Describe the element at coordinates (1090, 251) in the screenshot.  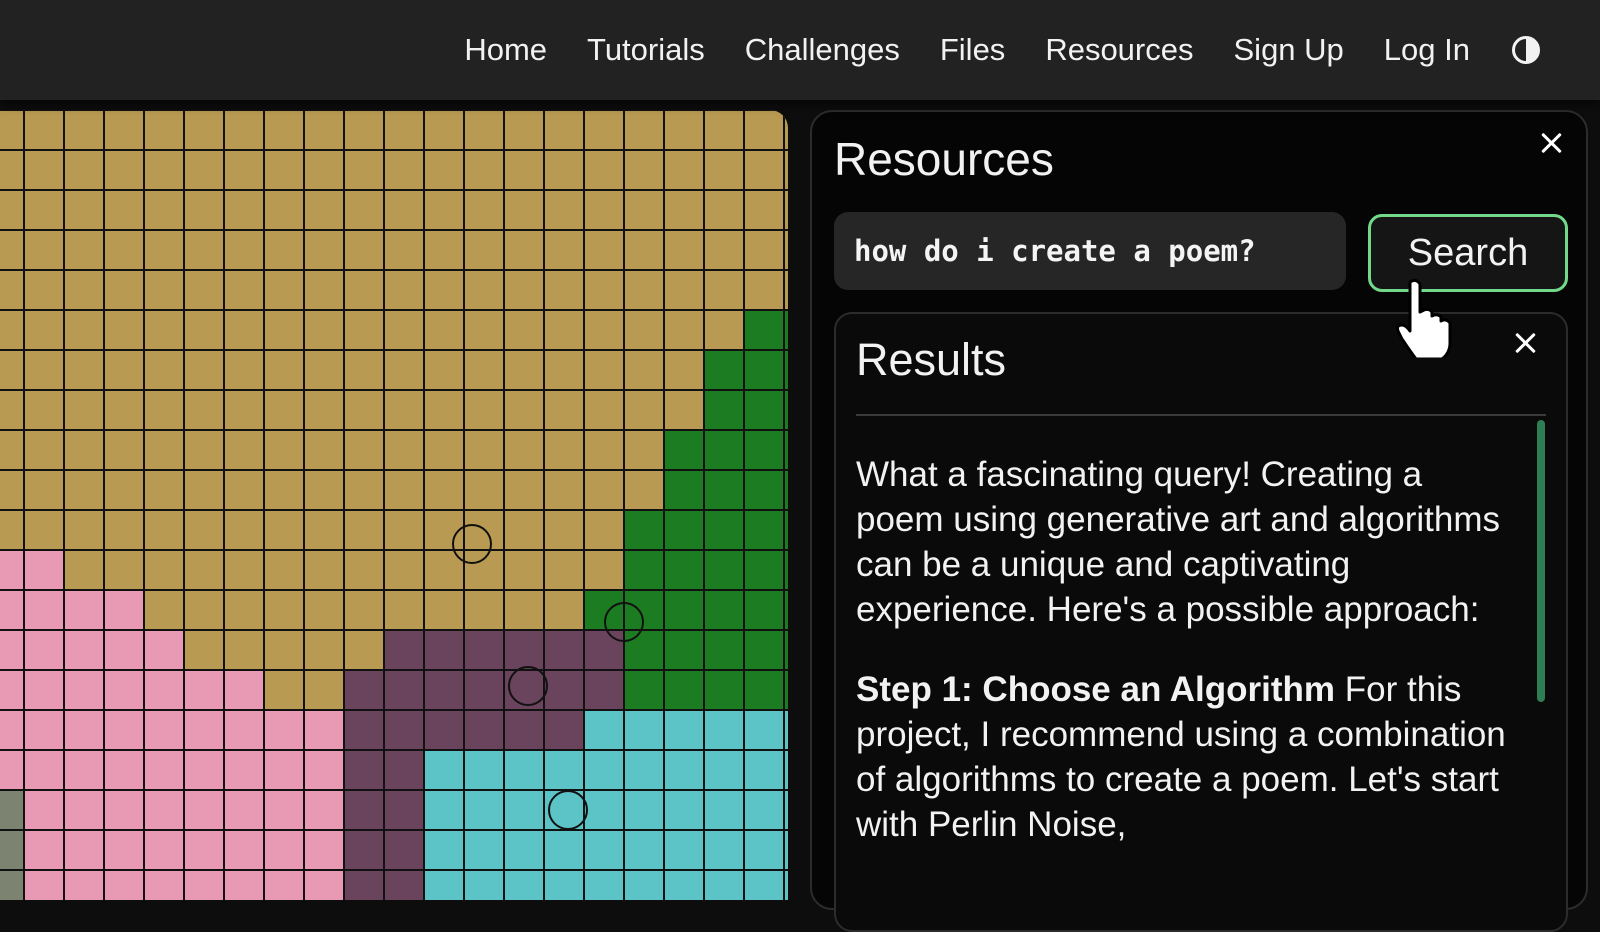
I see `search-input` at that location.